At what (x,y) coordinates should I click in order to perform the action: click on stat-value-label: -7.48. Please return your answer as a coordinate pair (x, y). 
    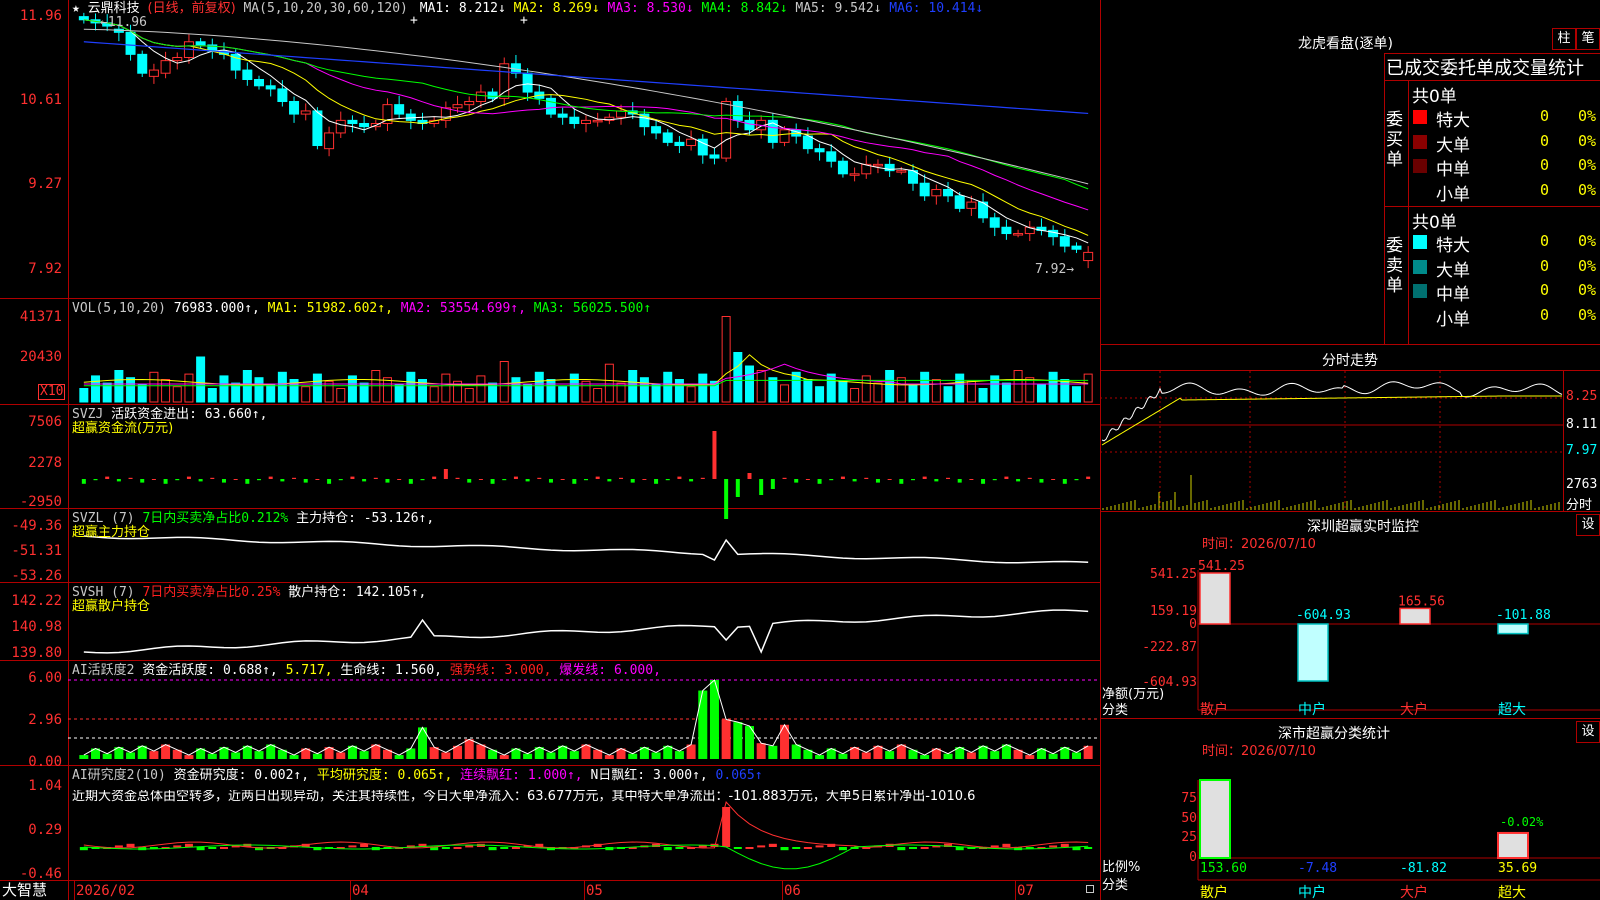
    Looking at the image, I should click on (1317, 868).